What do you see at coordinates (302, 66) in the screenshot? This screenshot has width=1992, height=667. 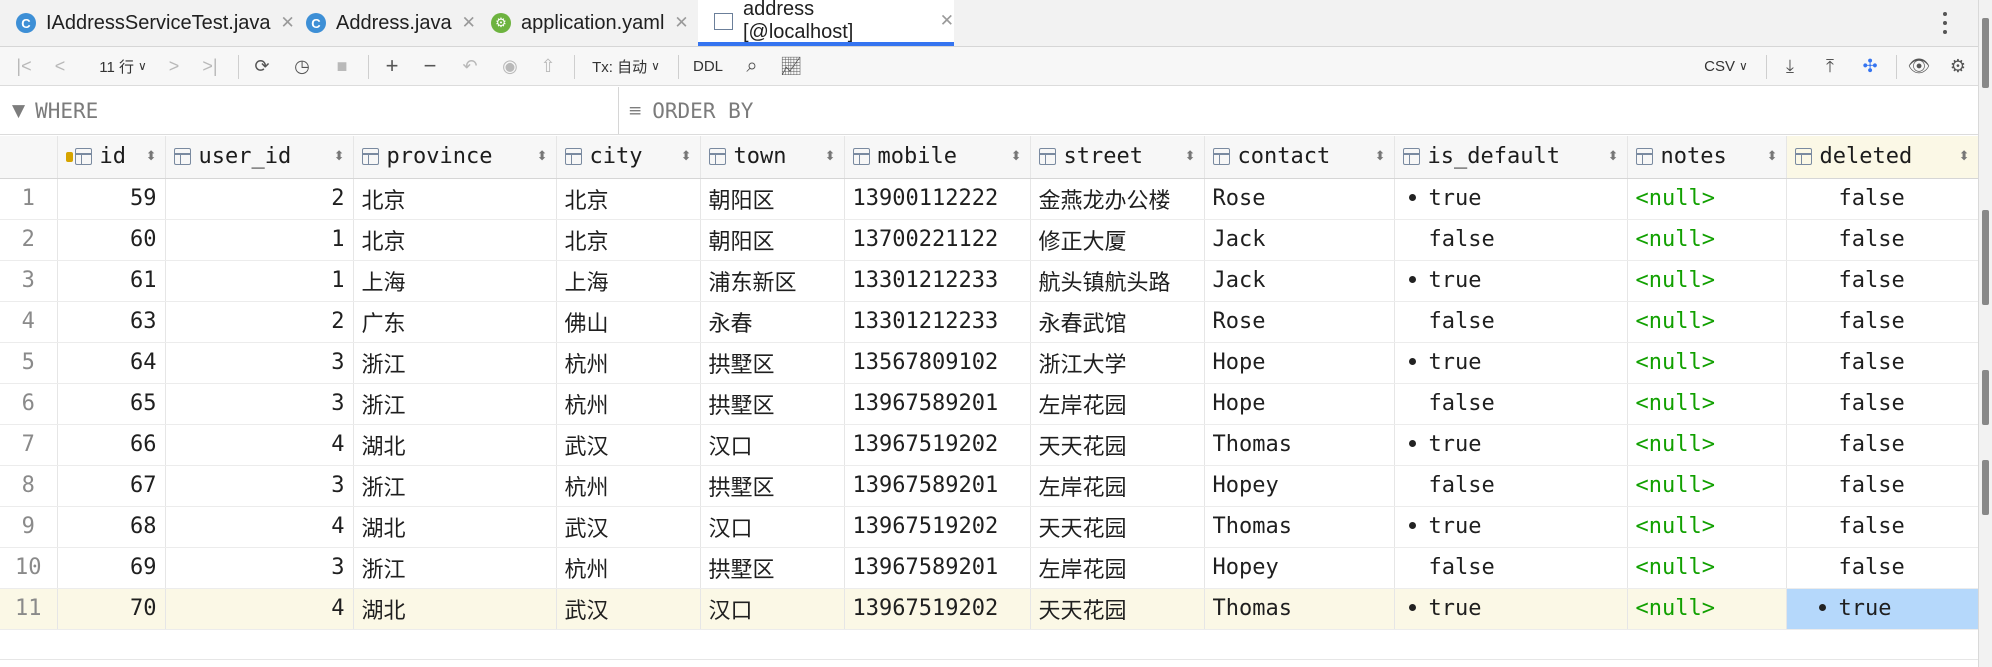 I see `history-icon: ◷` at bounding box center [302, 66].